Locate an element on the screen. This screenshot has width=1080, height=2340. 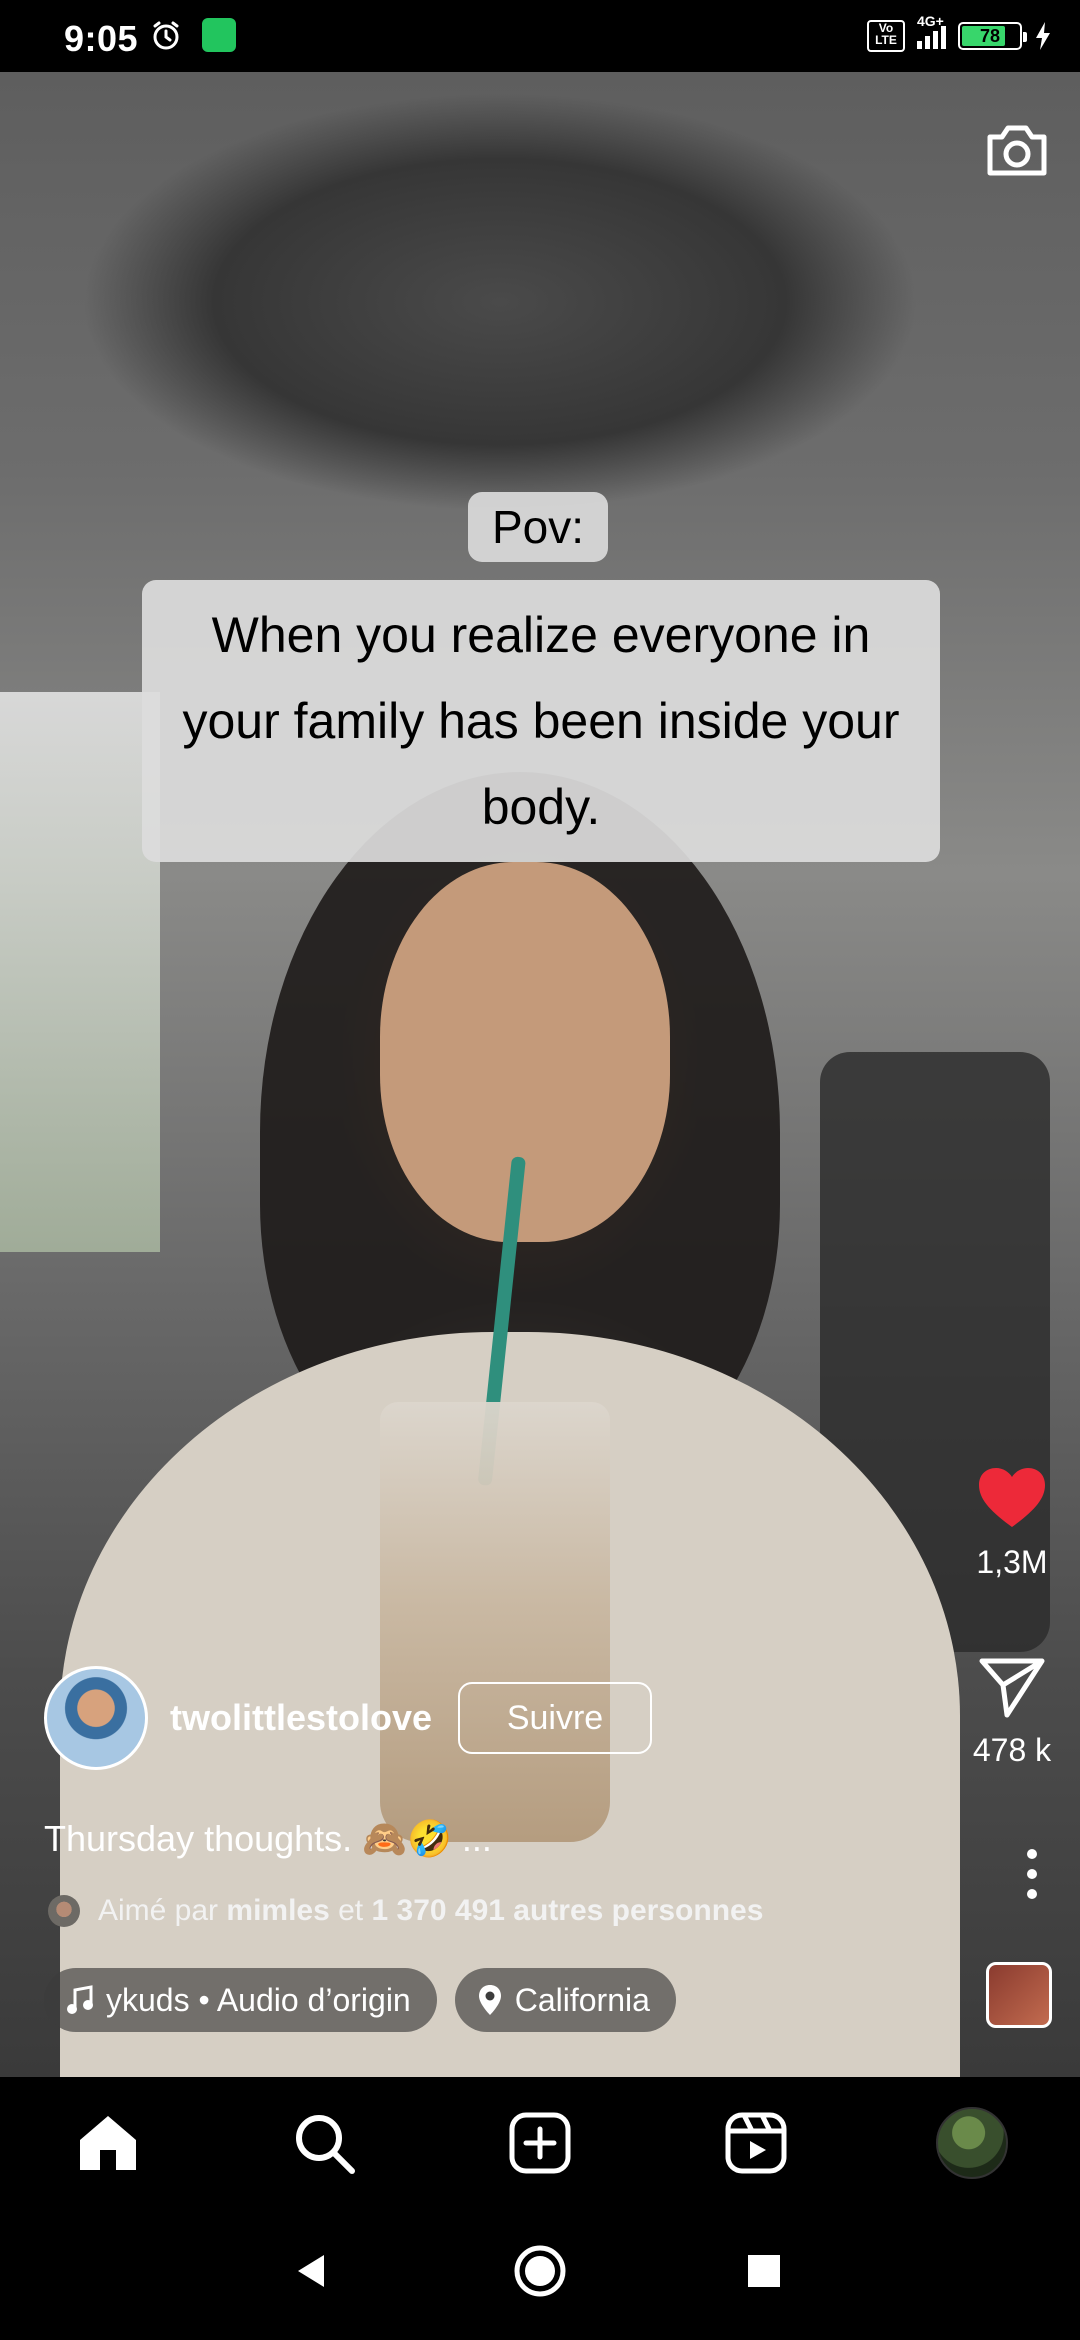
heart-icon is located at coordinates (1012, 1498).